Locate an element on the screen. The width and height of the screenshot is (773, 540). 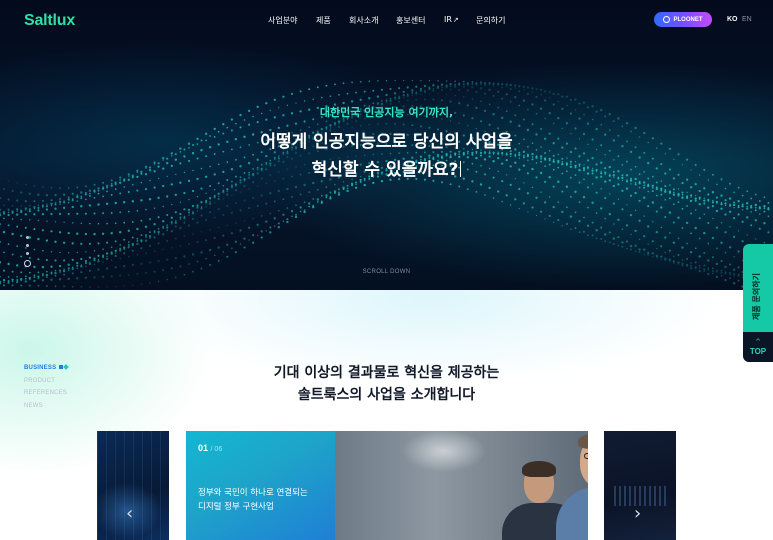
nav-business: 사업분야 is located at coordinates (282, 20).